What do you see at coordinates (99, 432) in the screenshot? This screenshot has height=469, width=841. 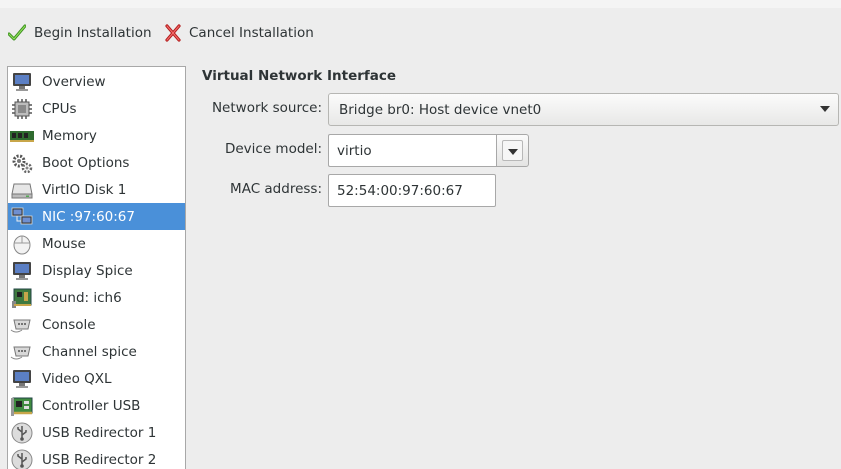 I see `sidebar-item-label: USB Redirector 1` at bounding box center [99, 432].